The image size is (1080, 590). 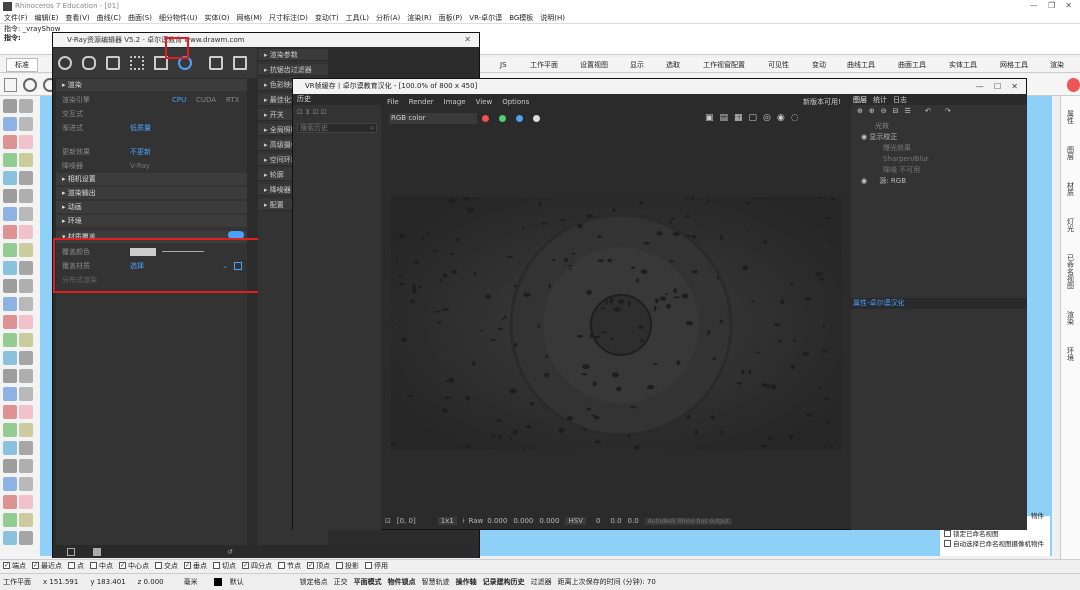 What do you see at coordinates (137, 63) in the screenshot?
I see `textures-icon` at bounding box center [137, 63].